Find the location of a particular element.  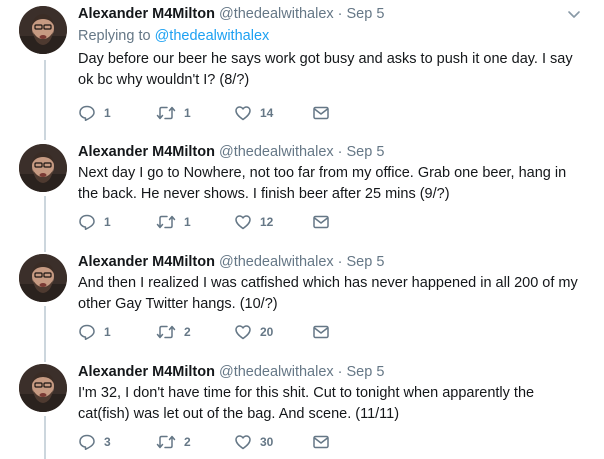

like-count: 12 is located at coordinates (267, 222).